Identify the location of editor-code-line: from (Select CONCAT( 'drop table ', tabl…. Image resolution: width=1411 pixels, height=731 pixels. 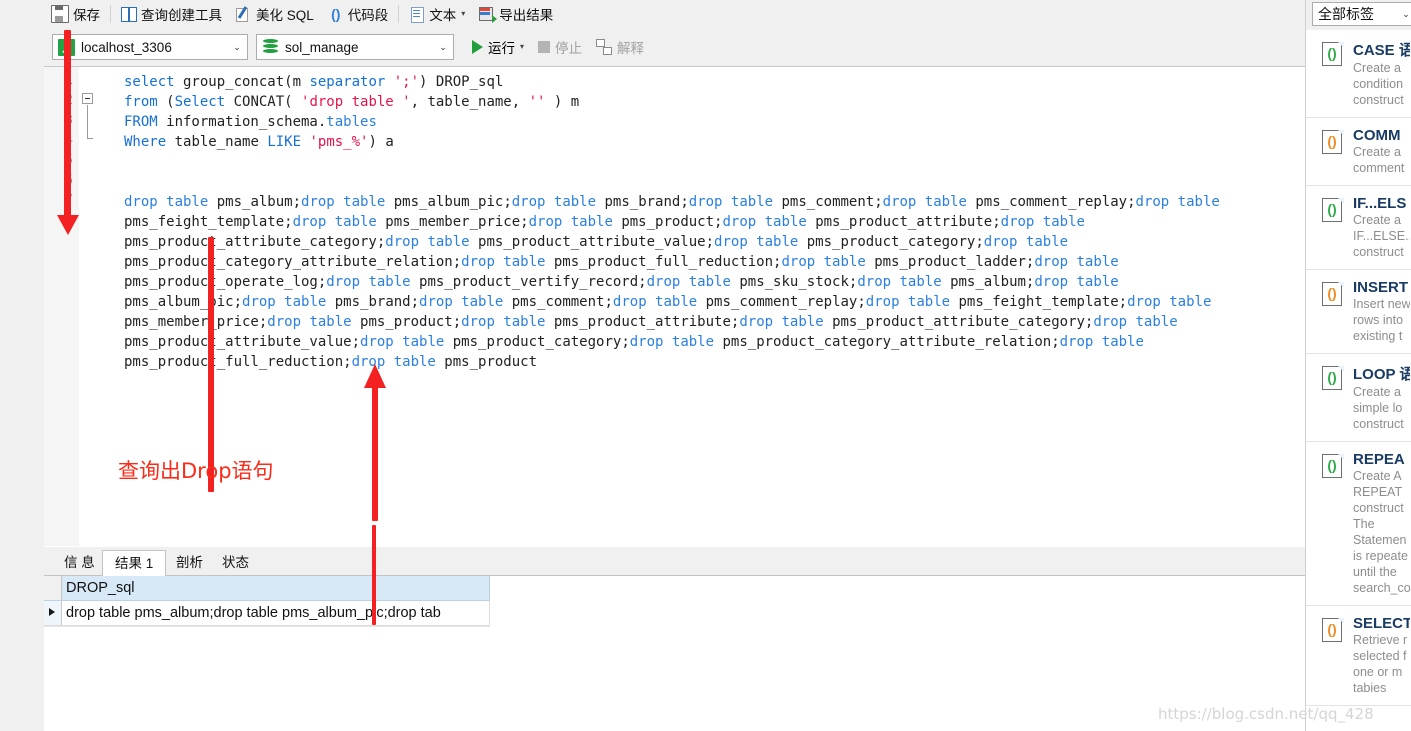
(352, 102).